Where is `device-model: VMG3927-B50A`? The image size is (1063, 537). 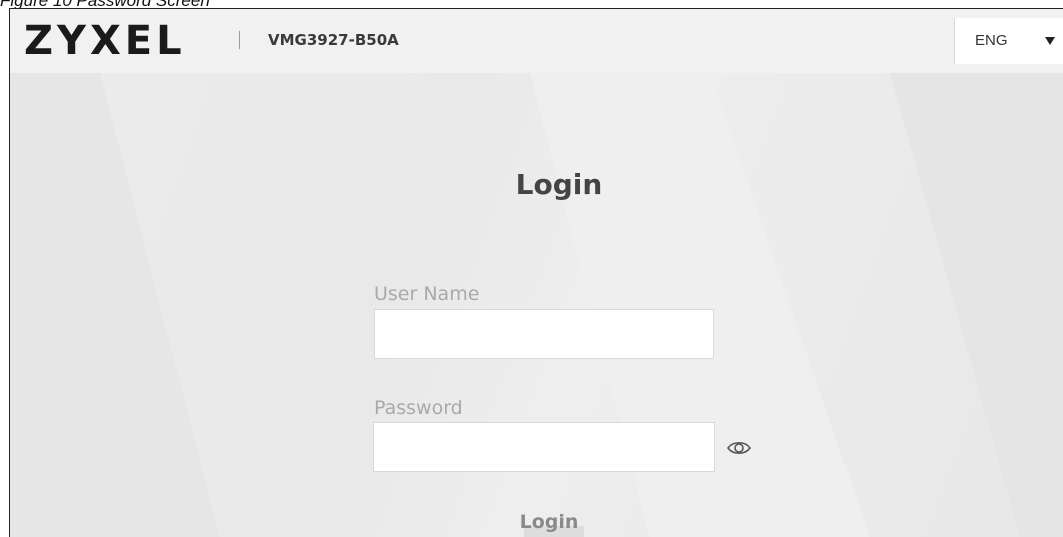 device-model: VMG3927-B50A is located at coordinates (333, 40).